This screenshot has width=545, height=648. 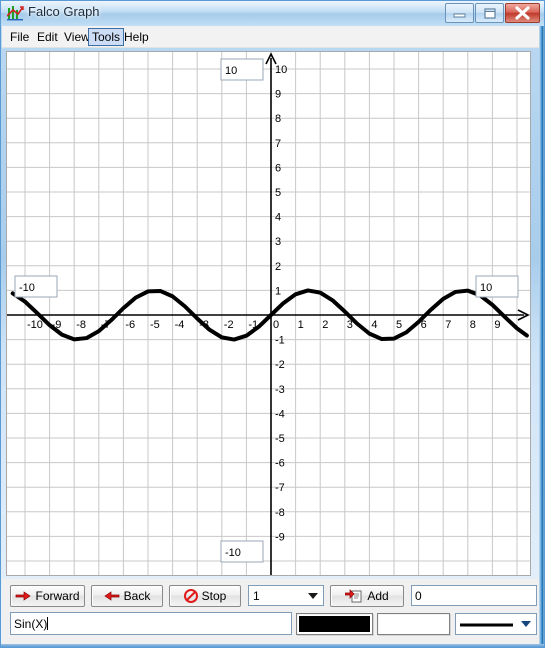 What do you see at coordinates (272, 13) in the screenshot?
I see `title-bar: Falco Graph` at bounding box center [272, 13].